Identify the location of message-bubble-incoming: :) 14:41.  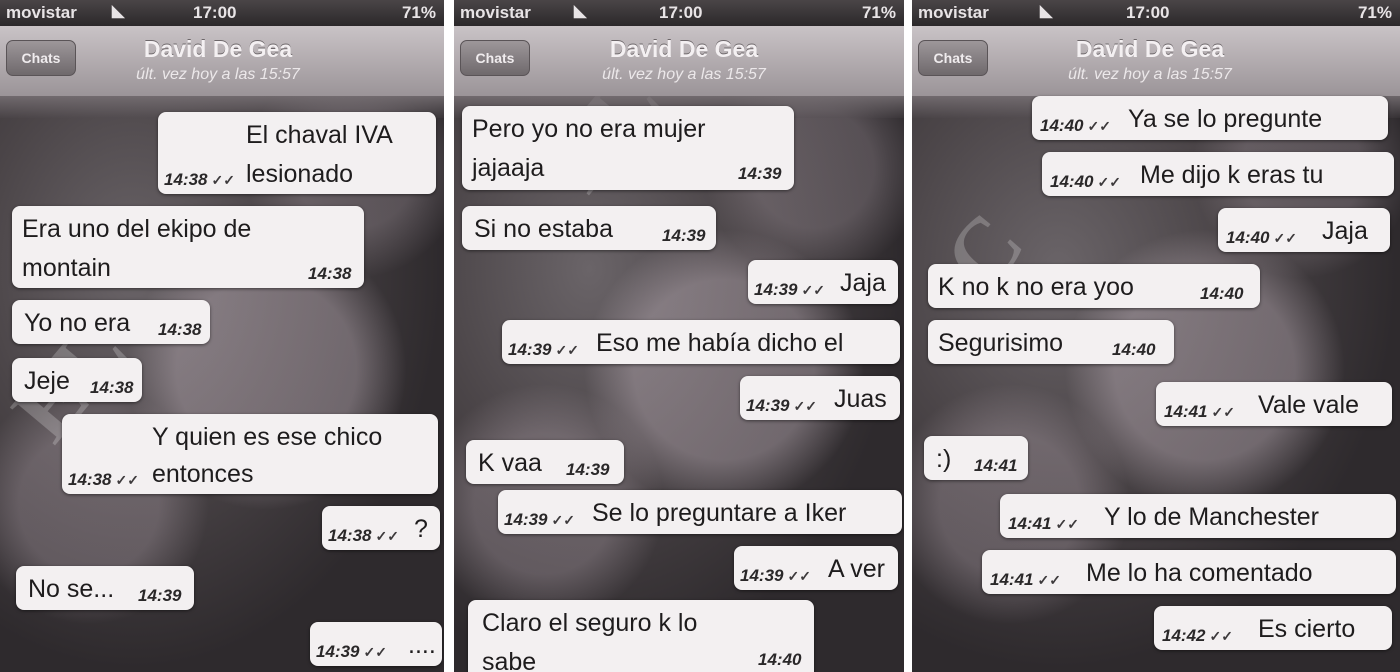
(976, 458).